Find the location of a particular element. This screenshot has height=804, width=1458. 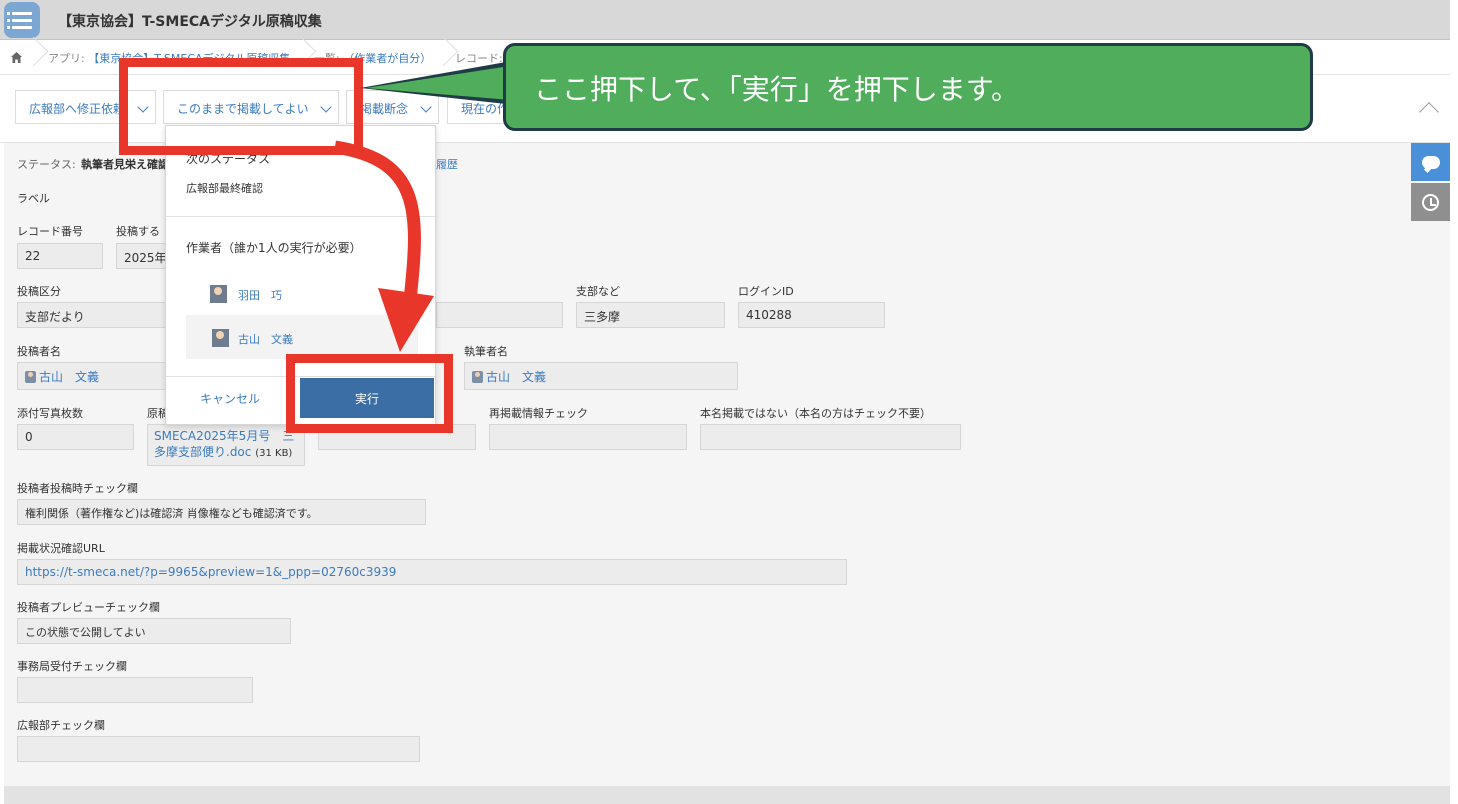

instruction-callout: ここ押下して、「実行」を押下します。 is located at coordinates (908, 87).